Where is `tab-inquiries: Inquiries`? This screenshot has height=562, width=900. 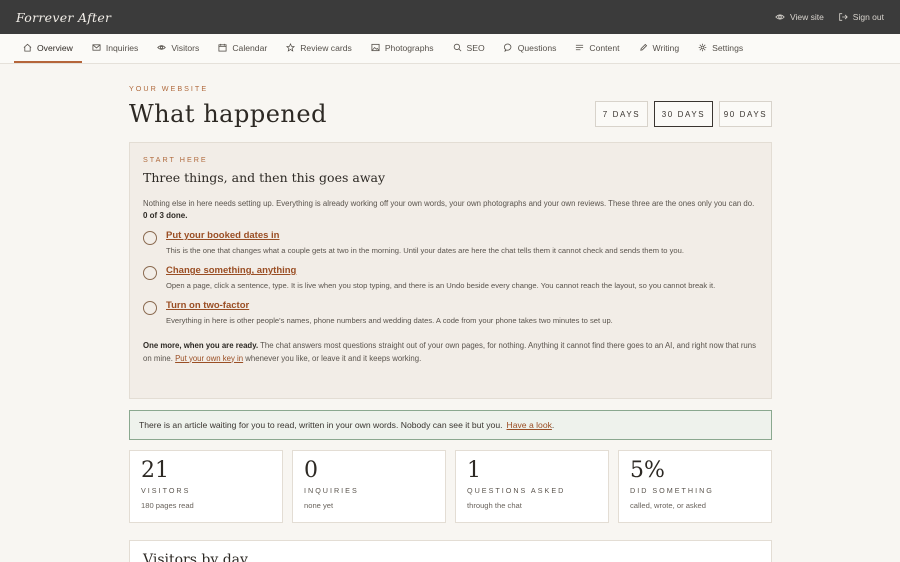
tab-inquiries: Inquiries is located at coordinates (115, 48).